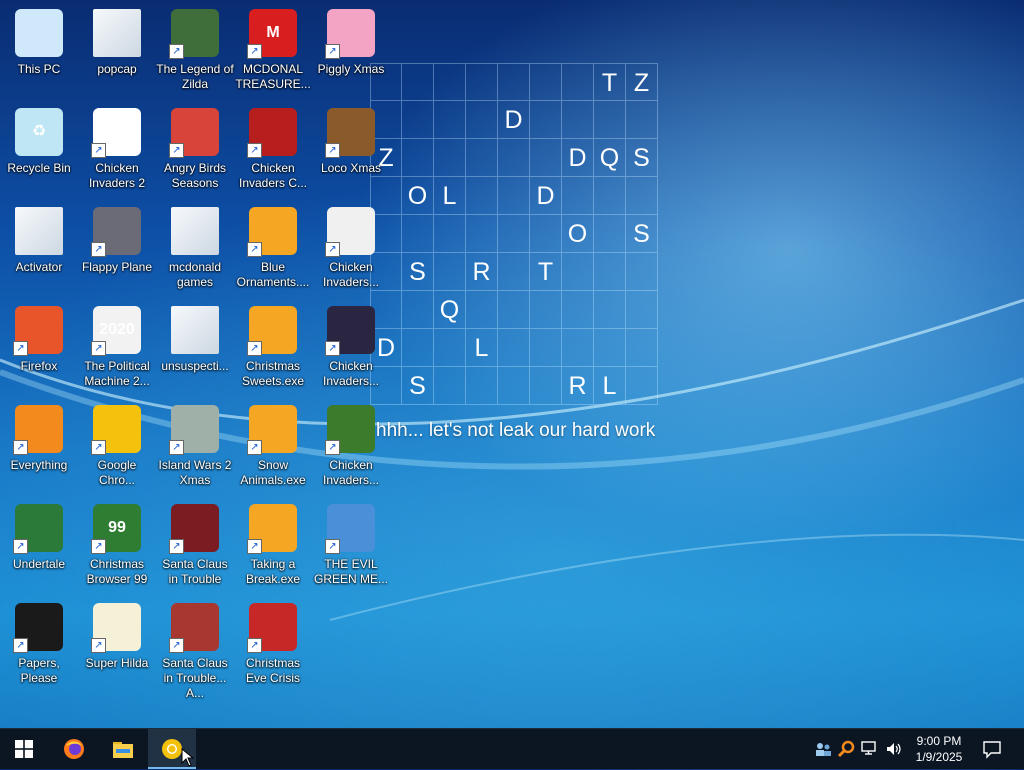 The width and height of the screenshot is (1024, 770). Describe the element at coordinates (273, 450) in the screenshot. I see `desktop-icon: ↗ Snow Animals.exe` at that location.